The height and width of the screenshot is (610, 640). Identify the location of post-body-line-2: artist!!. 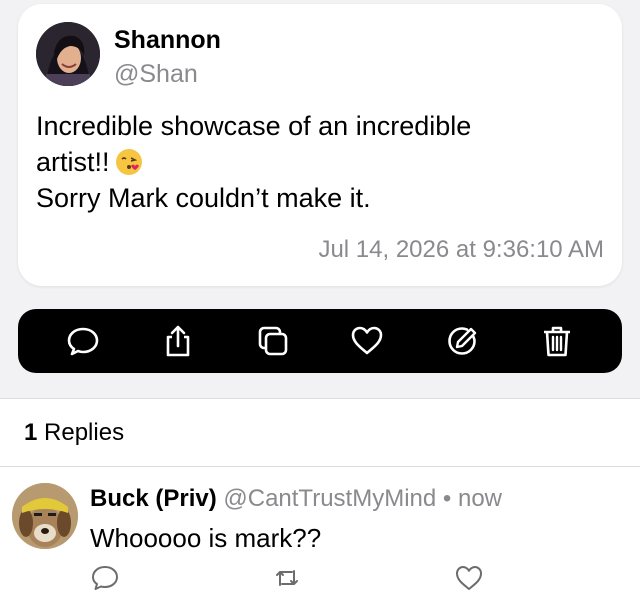
(316, 162).